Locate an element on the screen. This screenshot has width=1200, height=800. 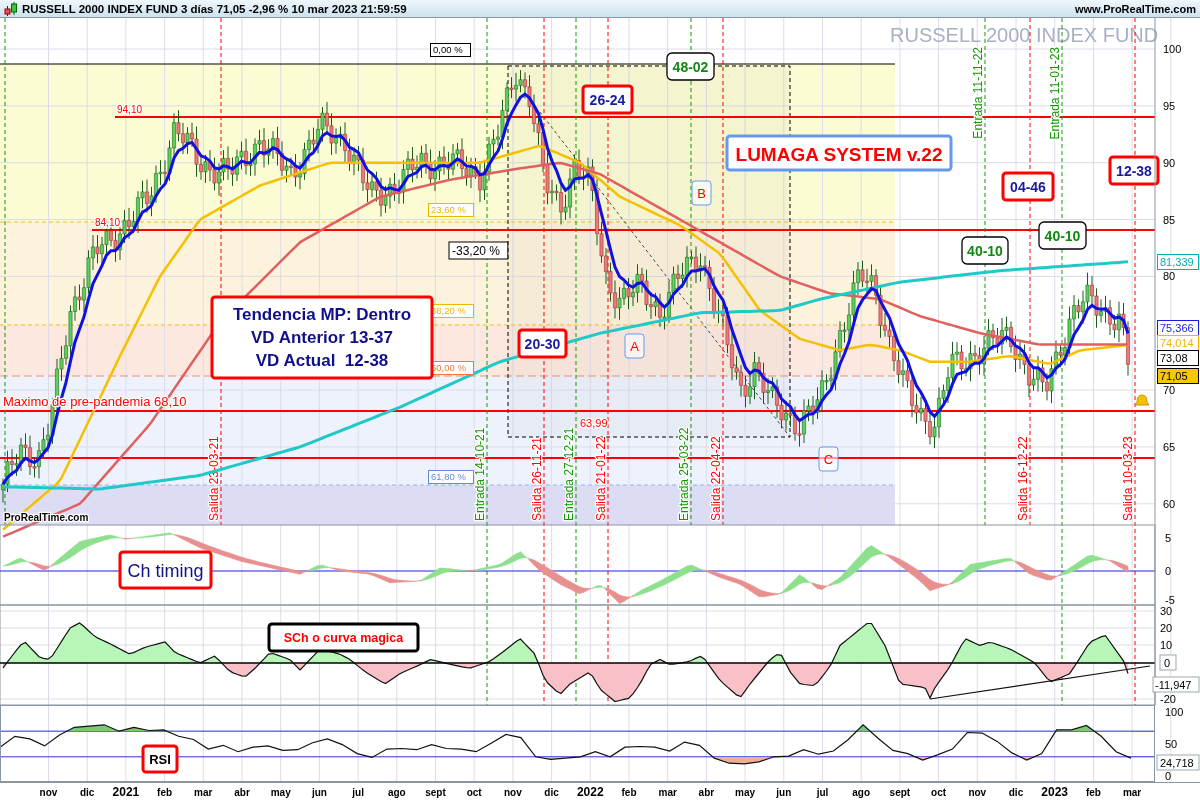
axis-tick-label: 85 is located at coordinates (1169, 219).